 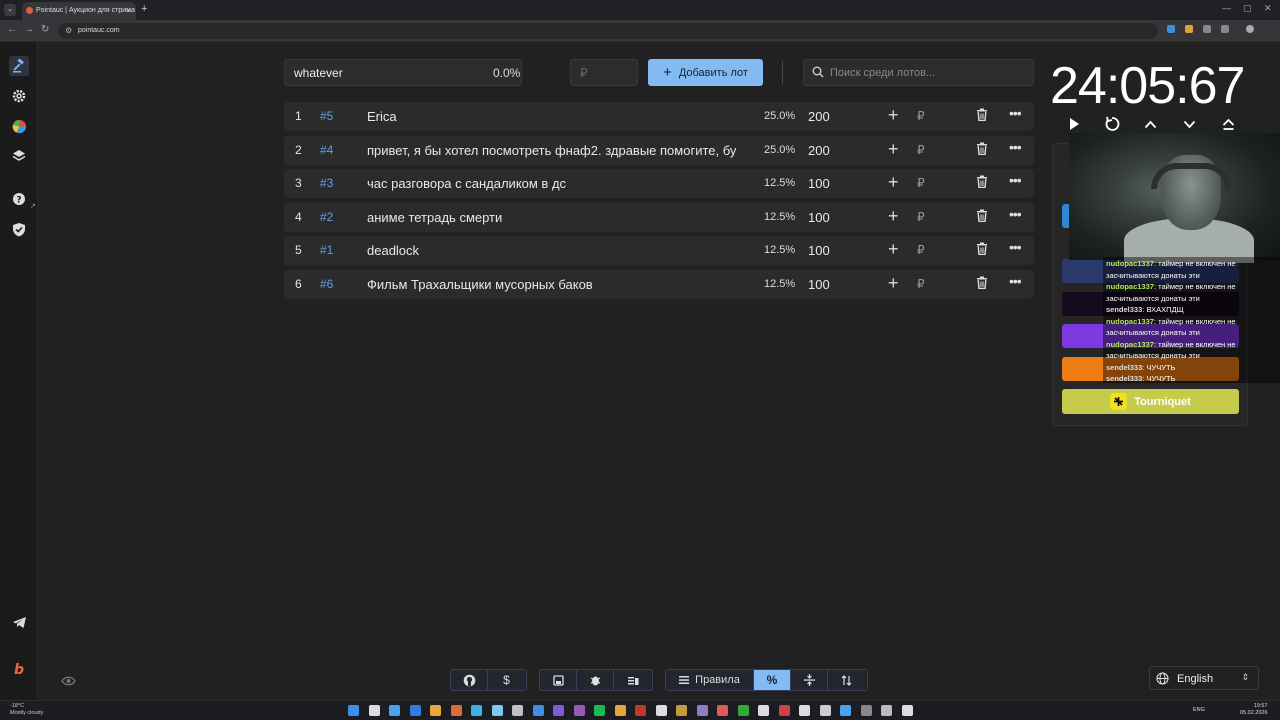 What do you see at coordinates (1228, 124) in the screenshot?
I see `double-chevron-up-icon` at bounding box center [1228, 124].